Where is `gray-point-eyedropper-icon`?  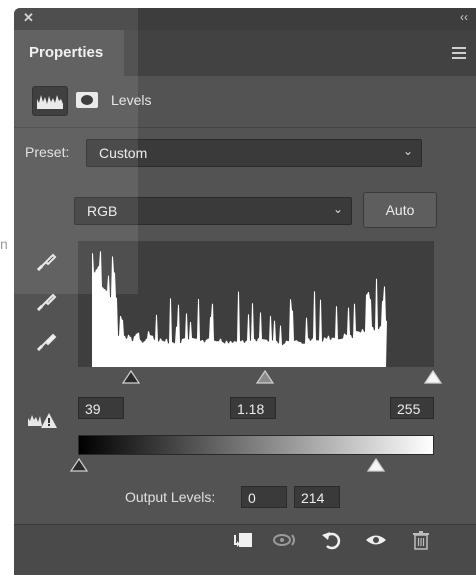 gray-point-eyedropper-icon is located at coordinates (46, 302).